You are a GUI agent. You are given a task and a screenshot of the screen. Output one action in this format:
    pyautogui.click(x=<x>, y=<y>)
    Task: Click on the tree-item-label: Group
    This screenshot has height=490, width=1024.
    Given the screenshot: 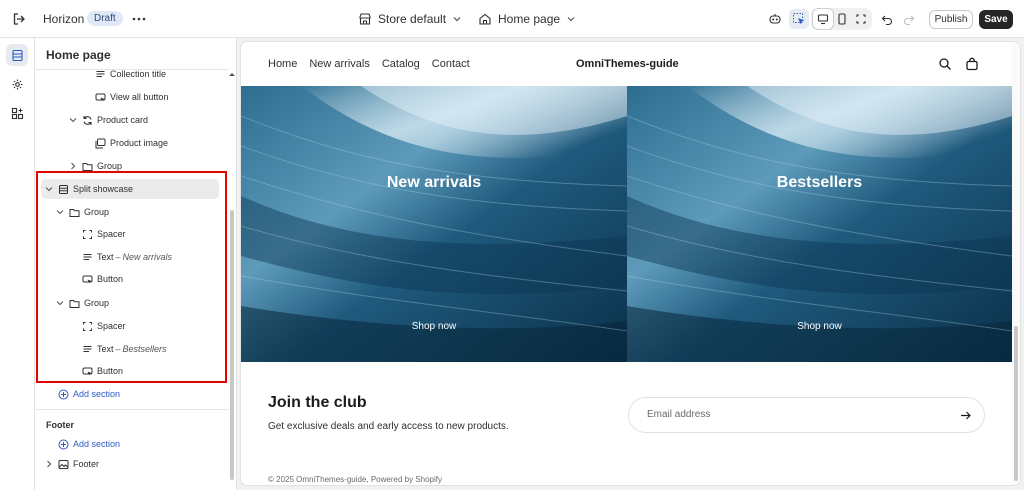 What is the action you would take?
    pyautogui.click(x=110, y=166)
    